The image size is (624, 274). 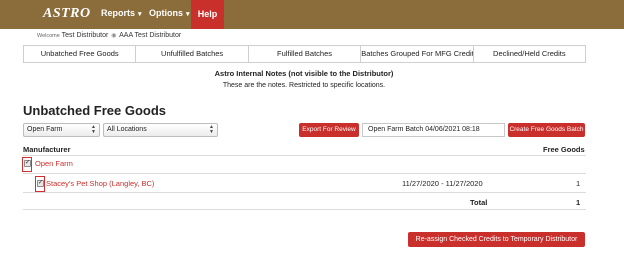 I want to click on menu-options: Options ▾, so click(x=169, y=13).